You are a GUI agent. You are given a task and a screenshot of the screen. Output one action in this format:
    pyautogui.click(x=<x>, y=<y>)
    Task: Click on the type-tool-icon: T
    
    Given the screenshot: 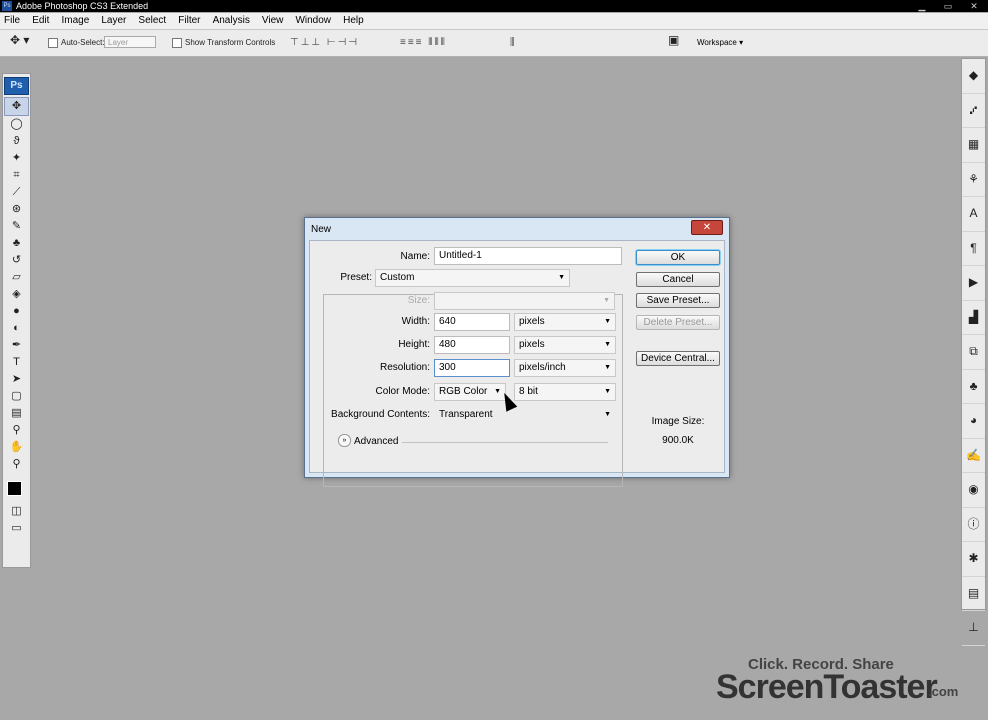 What is the action you would take?
    pyautogui.click(x=16, y=362)
    